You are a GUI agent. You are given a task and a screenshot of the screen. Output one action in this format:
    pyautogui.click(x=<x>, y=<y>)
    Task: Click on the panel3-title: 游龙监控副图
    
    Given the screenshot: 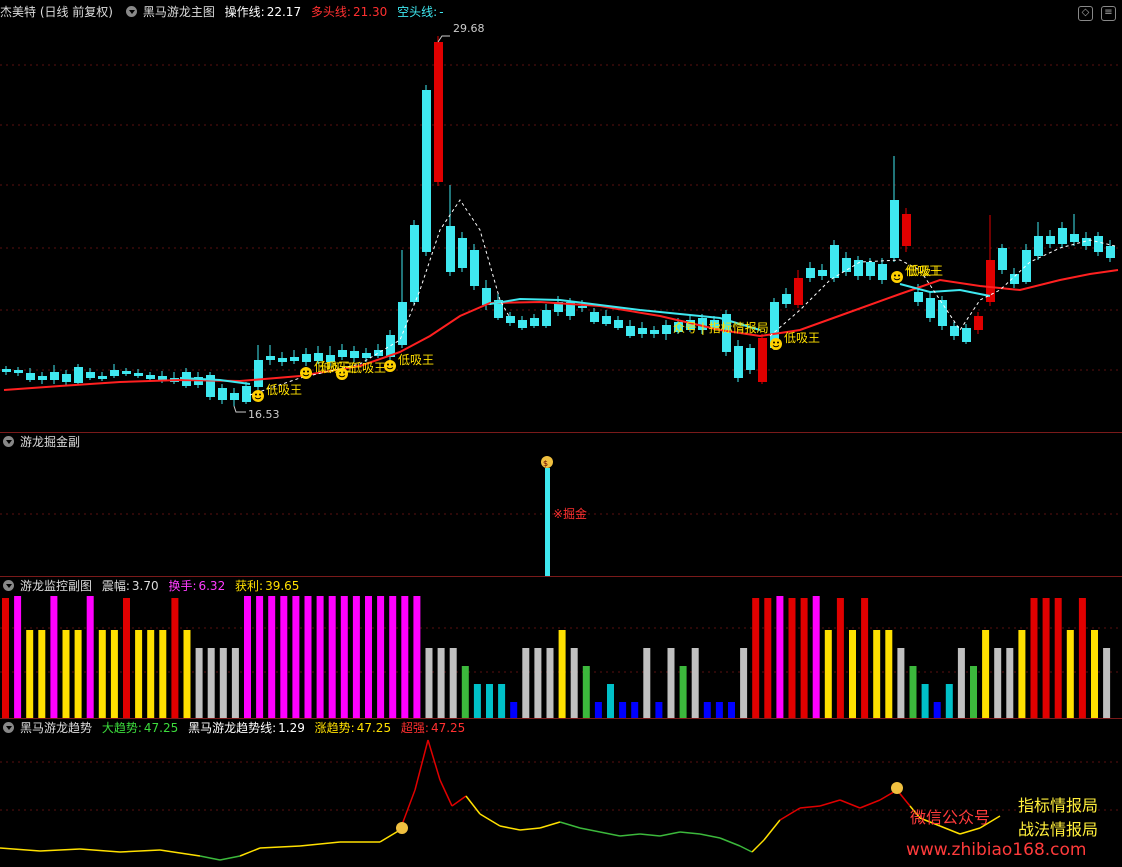 What is the action you would take?
    pyautogui.click(x=56, y=586)
    